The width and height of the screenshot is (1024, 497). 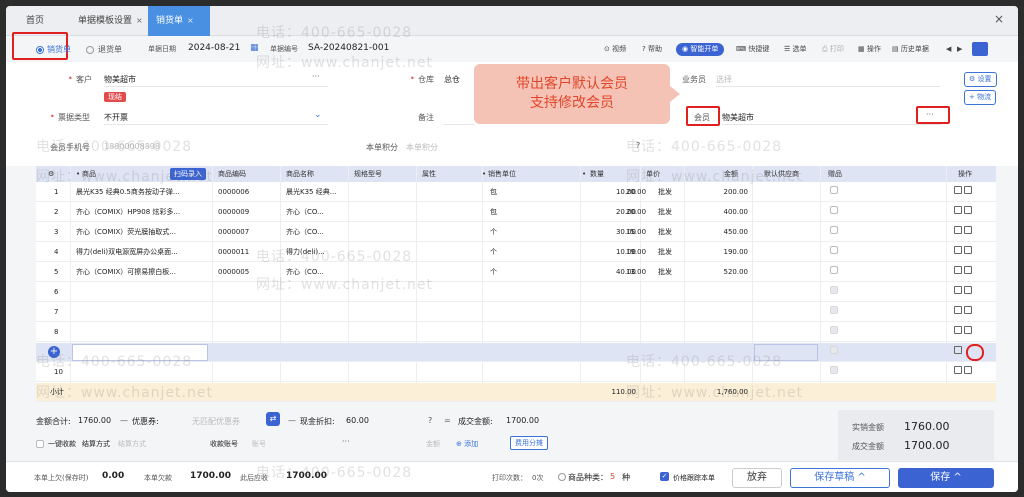 I want to click on table-row: 8, so click(x=516, y=332).